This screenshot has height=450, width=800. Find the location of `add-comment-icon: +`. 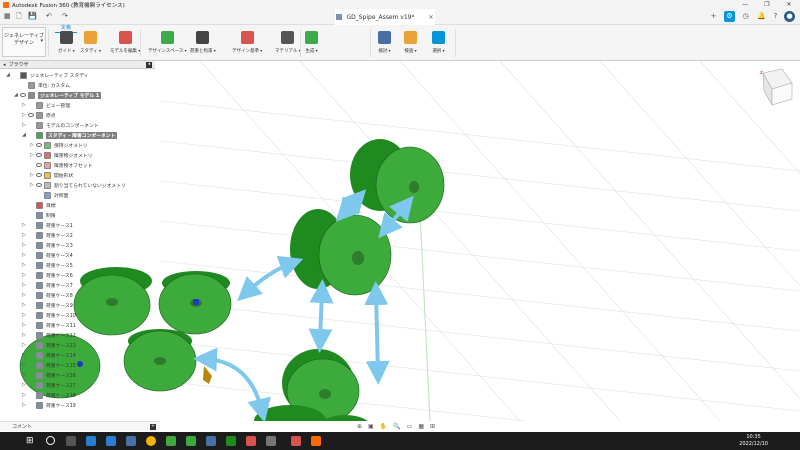

add-comment-icon: + is located at coordinates (153, 426).